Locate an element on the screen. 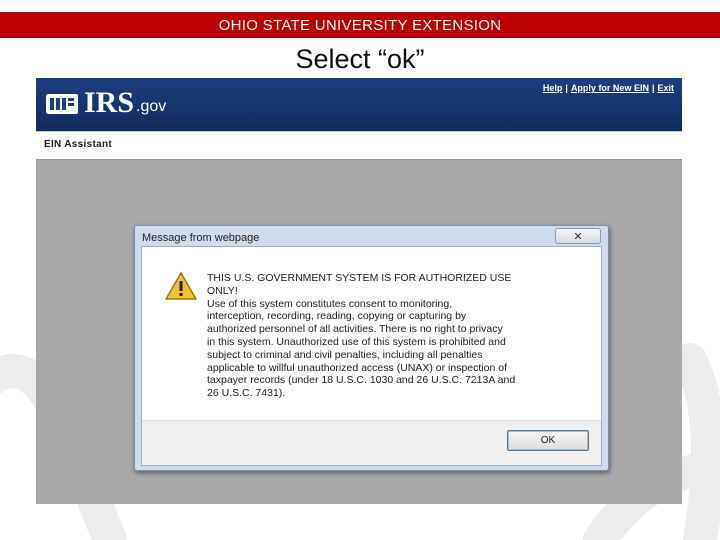 The image size is (720, 540). banner-title: OHIO STATE UNIVERSITY EXTENSION is located at coordinates (360, 25).